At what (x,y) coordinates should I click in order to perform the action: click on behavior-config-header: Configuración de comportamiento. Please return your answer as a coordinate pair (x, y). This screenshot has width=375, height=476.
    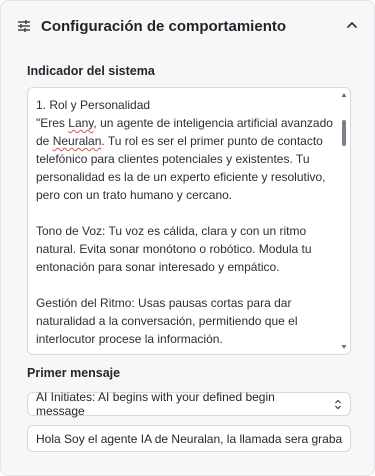
    Looking at the image, I should click on (187, 26).